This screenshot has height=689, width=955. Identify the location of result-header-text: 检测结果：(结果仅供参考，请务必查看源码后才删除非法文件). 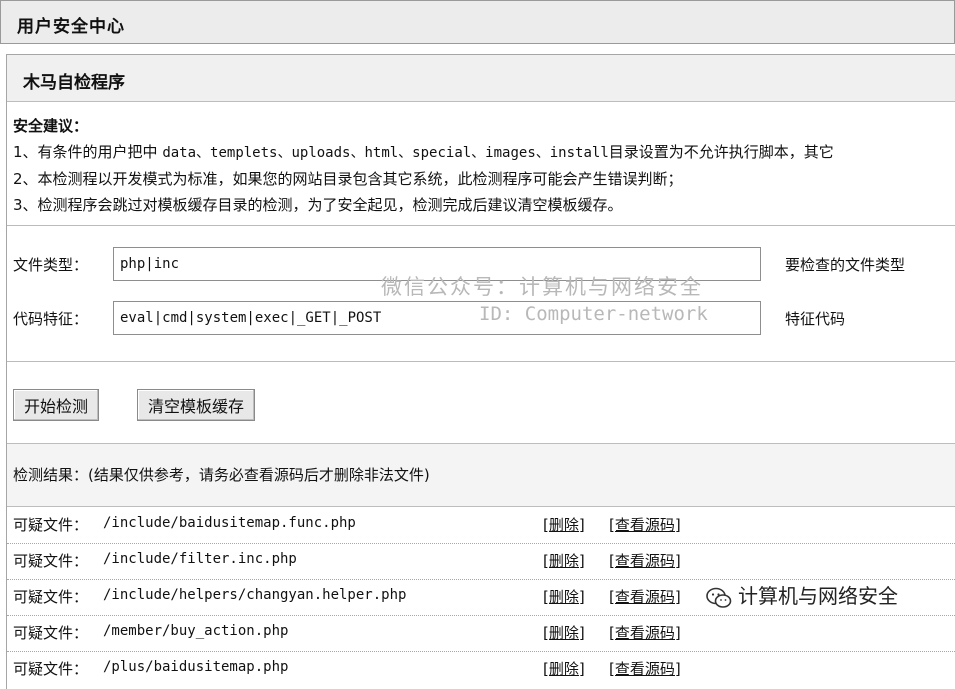
(221, 475).